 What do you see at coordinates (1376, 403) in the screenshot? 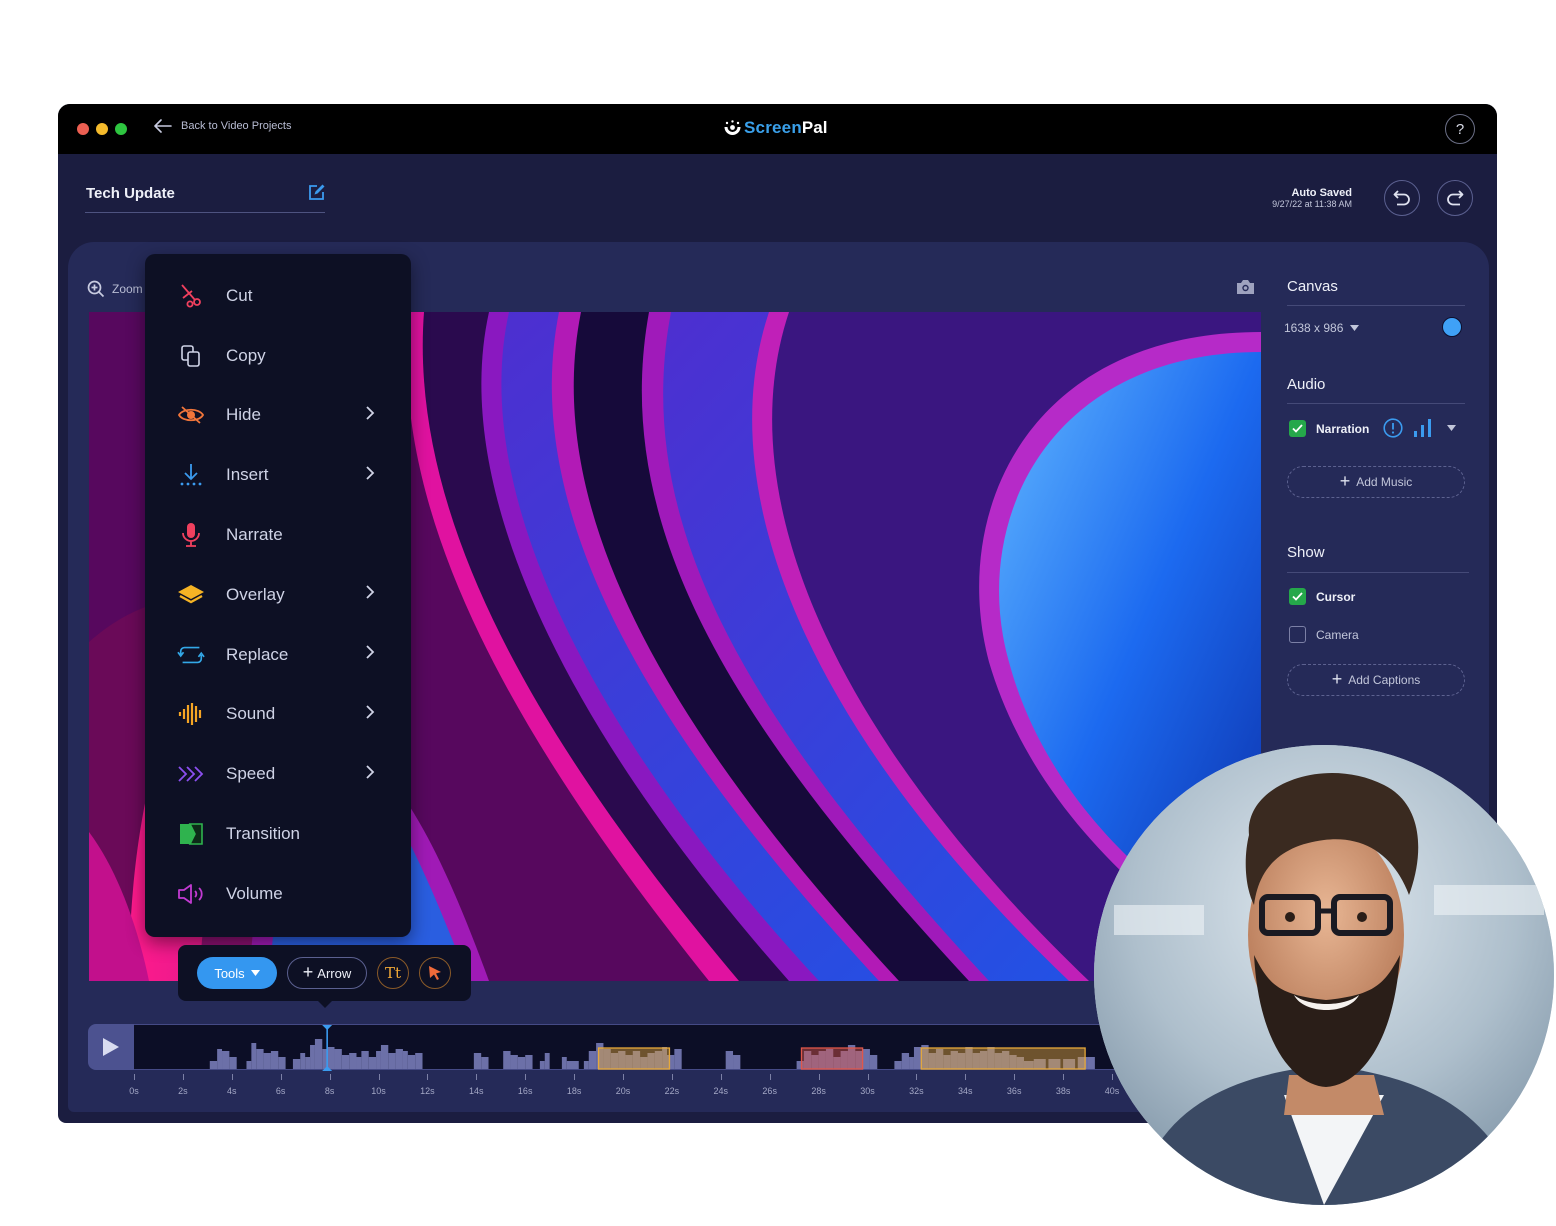
I see `audio-divider` at bounding box center [1376, 403].